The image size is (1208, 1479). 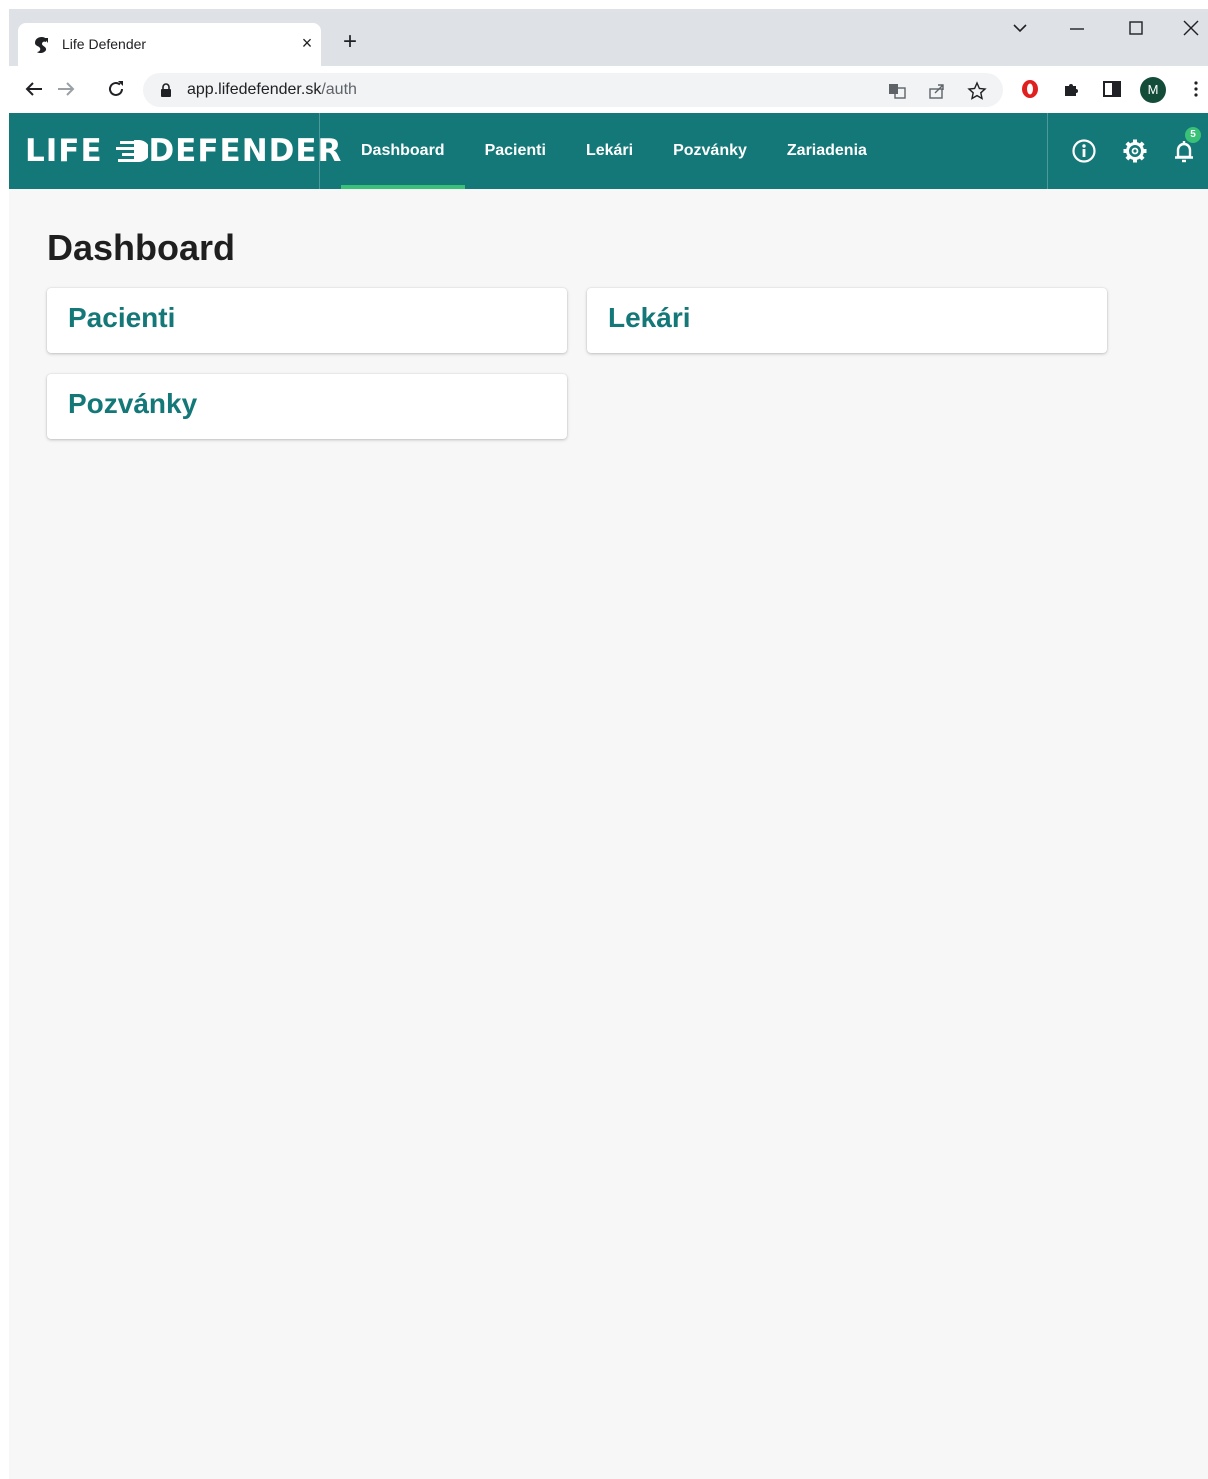 What do you see at coordinates (132, 151) in the screenshot?
I see `defender-bricks-icon` at bounding box center [132, 151].